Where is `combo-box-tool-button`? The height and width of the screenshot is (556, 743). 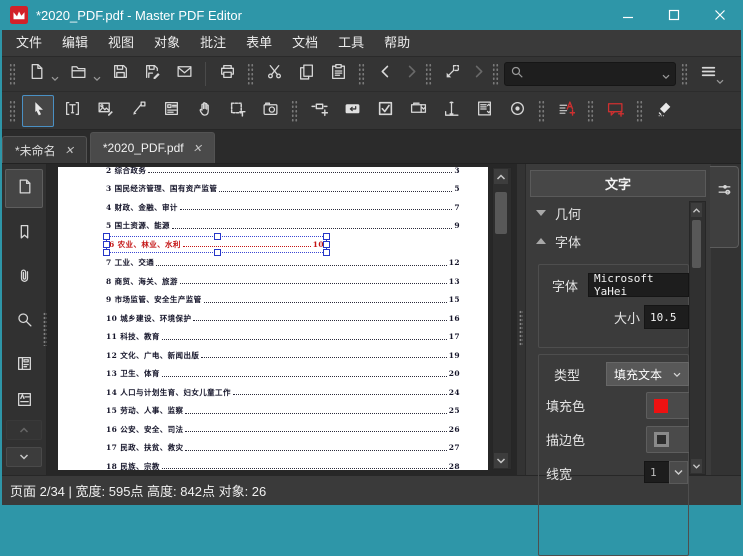 combo-box-tool-button is located at coordinates (418, 111).